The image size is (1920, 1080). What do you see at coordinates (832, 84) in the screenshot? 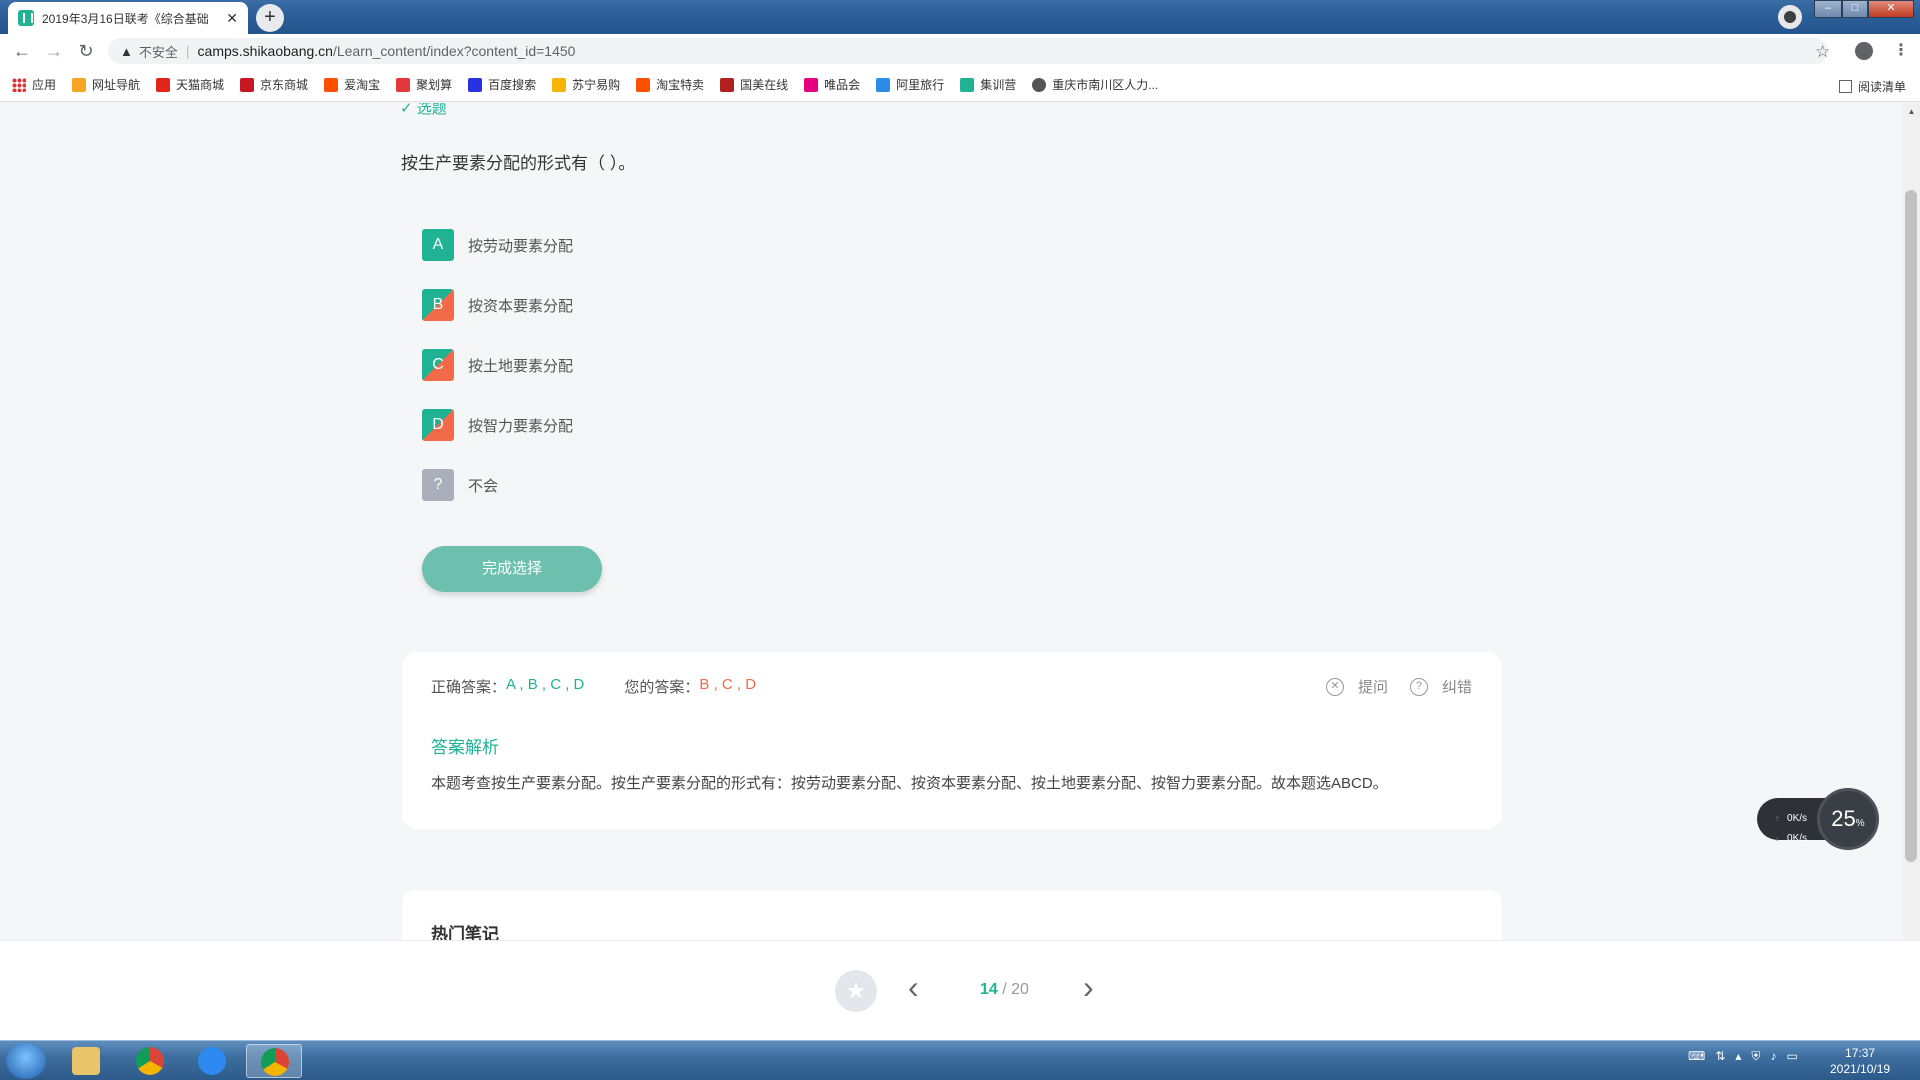
I see `bookmark-item: 唯品会` at bounding box center [832, 84].